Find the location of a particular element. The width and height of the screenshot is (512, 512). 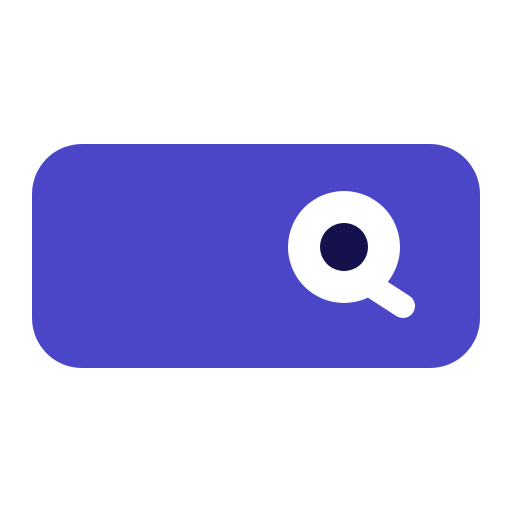

magnifier-lens-center is located at coordinates (344, 247).